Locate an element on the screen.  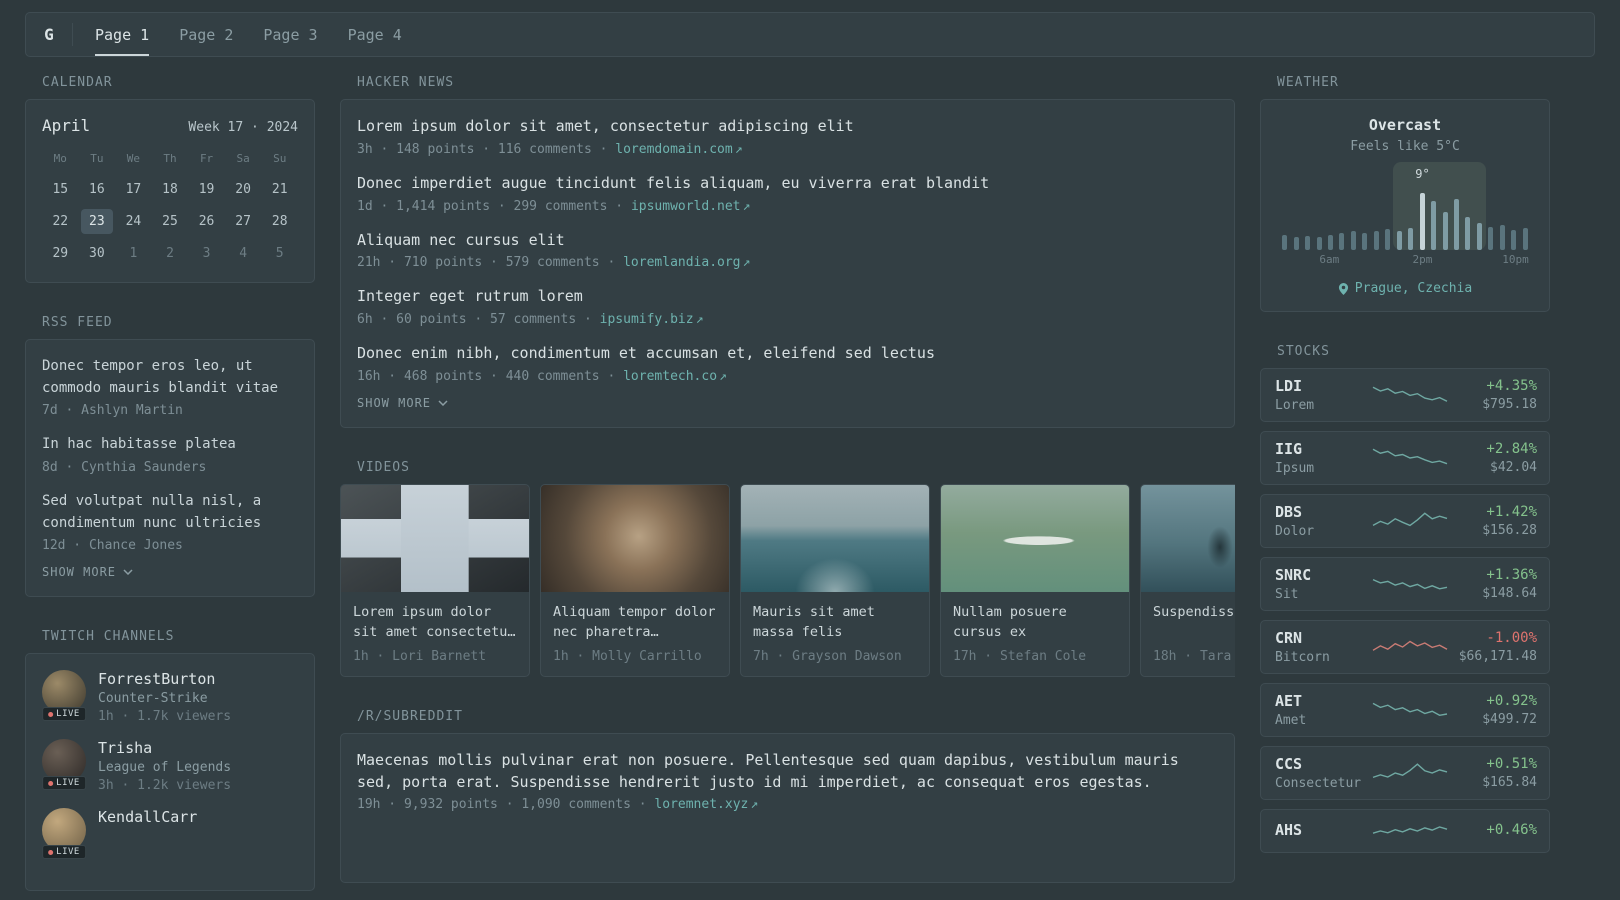
stock-symbol: CCS is located at coordinates (1323, 764).